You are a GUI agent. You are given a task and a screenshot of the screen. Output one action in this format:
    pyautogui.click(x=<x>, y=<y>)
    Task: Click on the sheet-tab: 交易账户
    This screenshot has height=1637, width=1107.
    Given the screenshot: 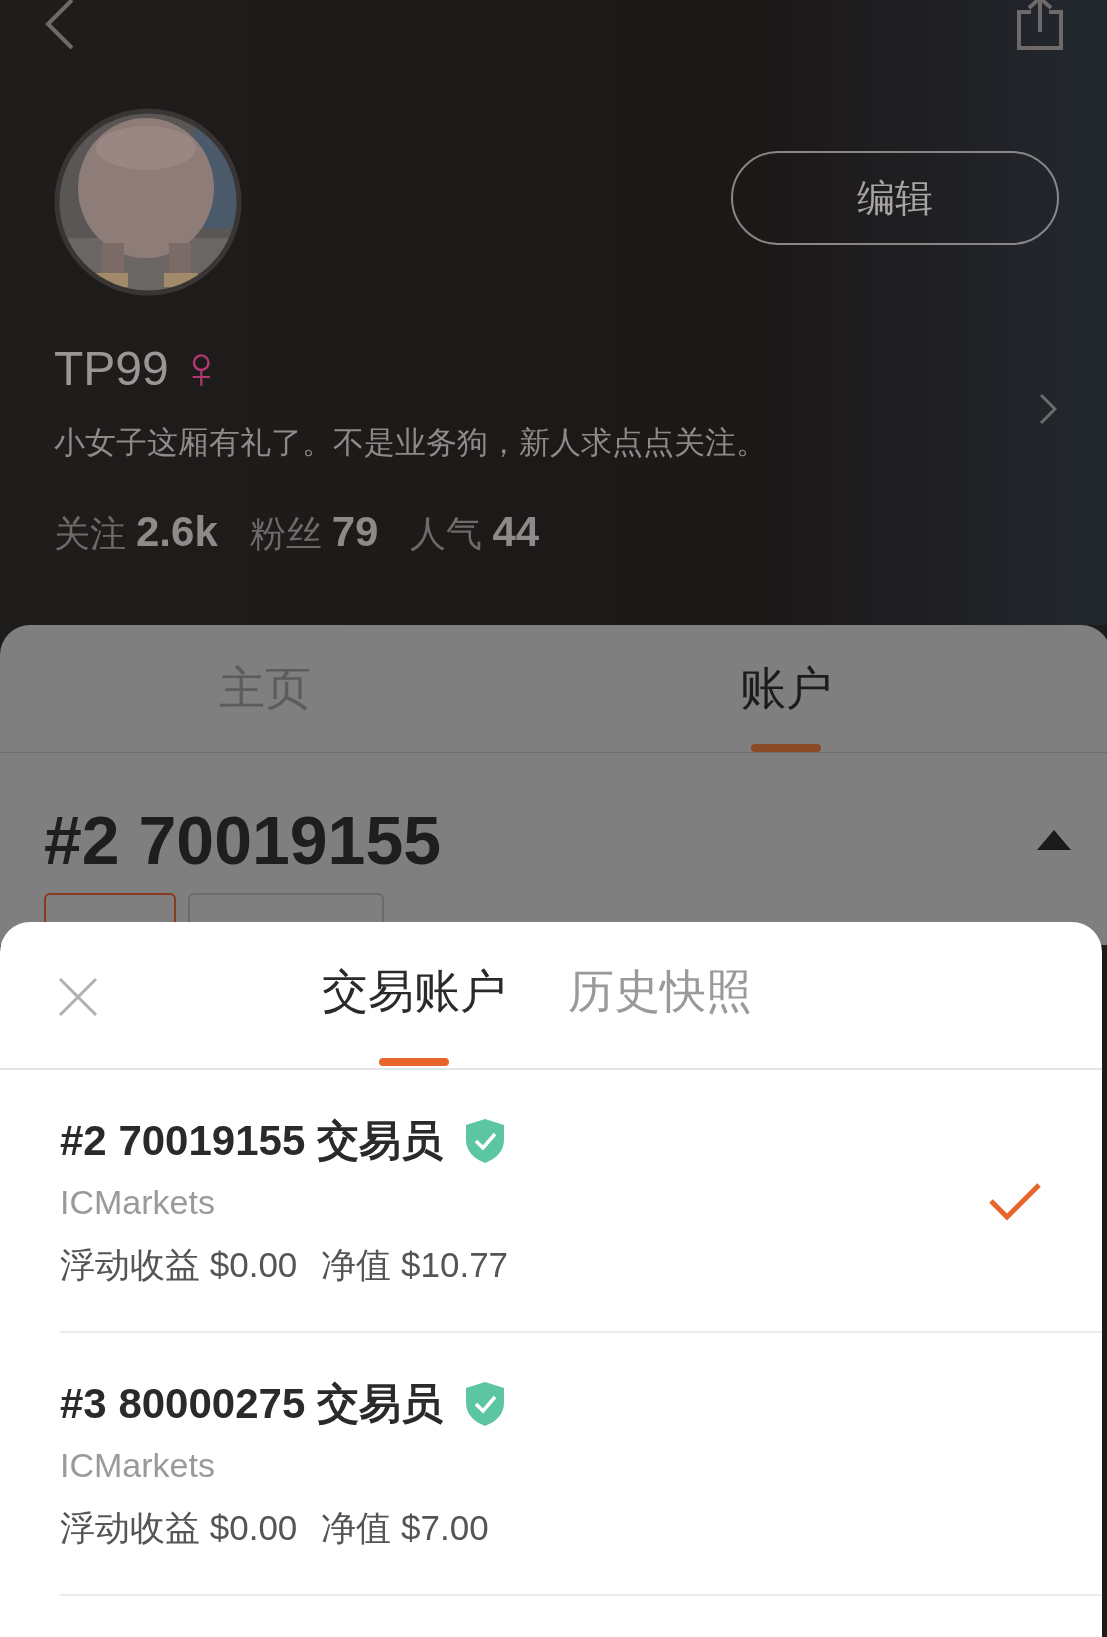 What is the action you would take?
    pyautogui.click(x=414, y=992)
    